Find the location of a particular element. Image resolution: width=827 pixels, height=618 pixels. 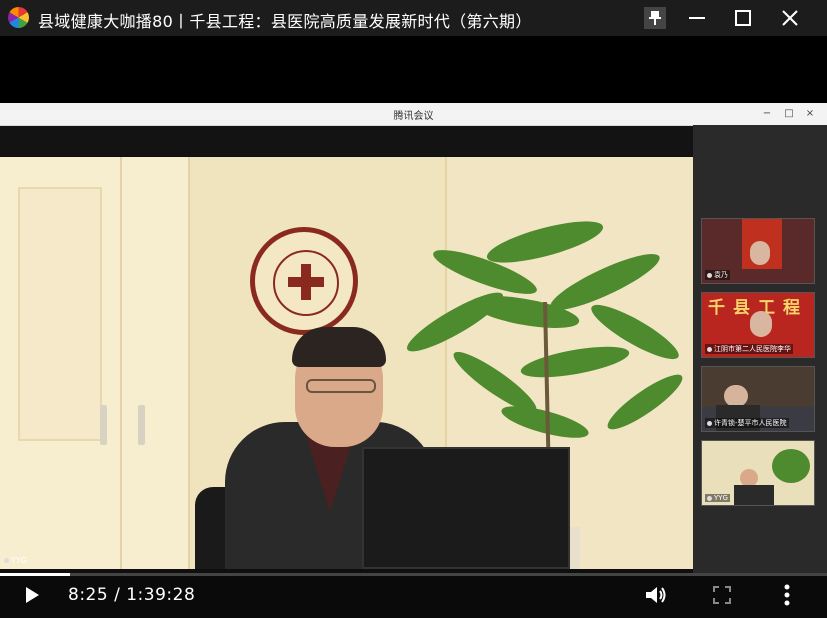

volume-icon is located at coordinates (656, 595).